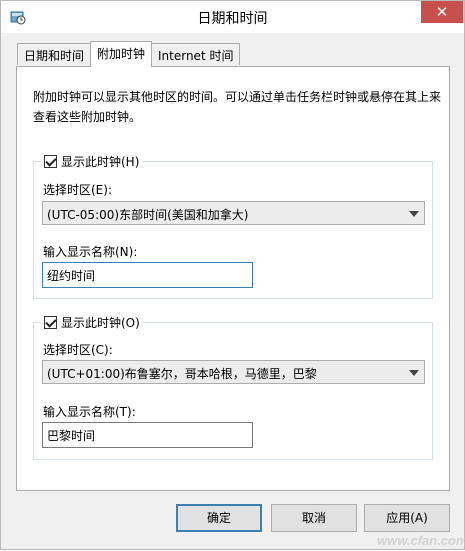 This screenshot has height=551, width=465. I want to click on clock2-name-label: 输入显示名称(T):, so click(89, 412).